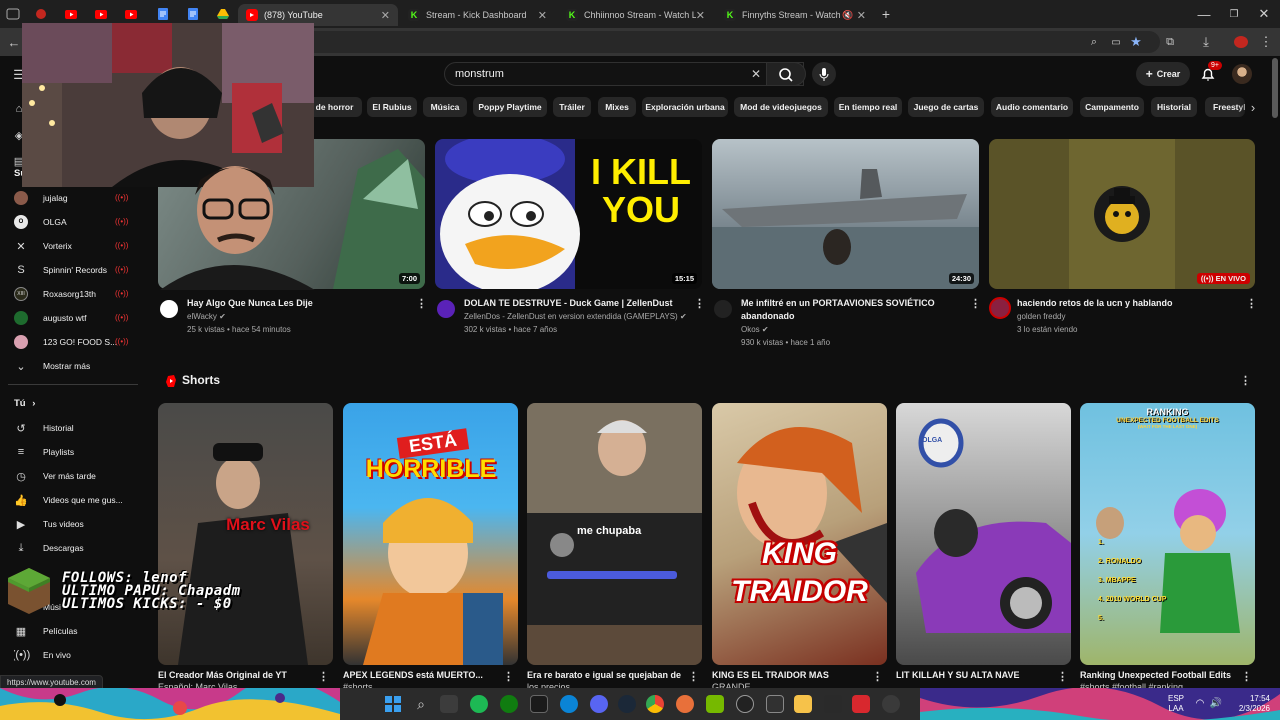 This screenshot has height=720, width=1280. Describe the element at coordinates (1032, 107) in the screenshot. I see `chip-audio-comentario: Audio comentario` at that location.